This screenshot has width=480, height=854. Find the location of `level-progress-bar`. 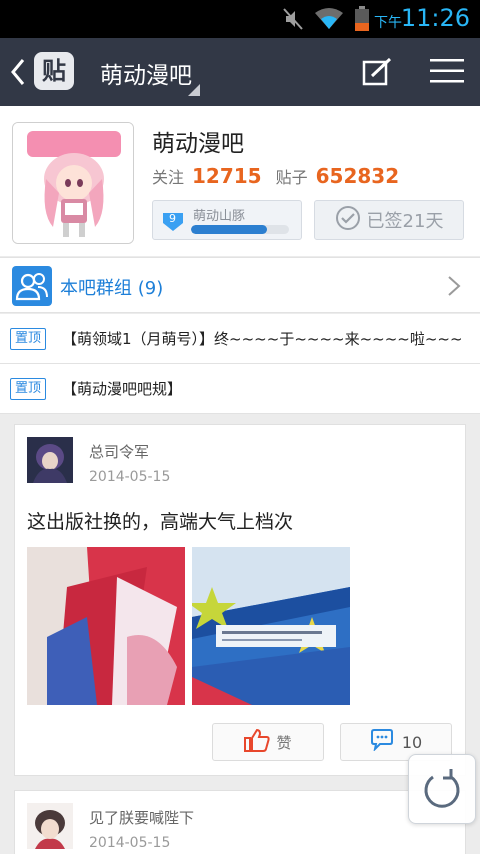

level-progress-bar is located at coordinates (240, 229).